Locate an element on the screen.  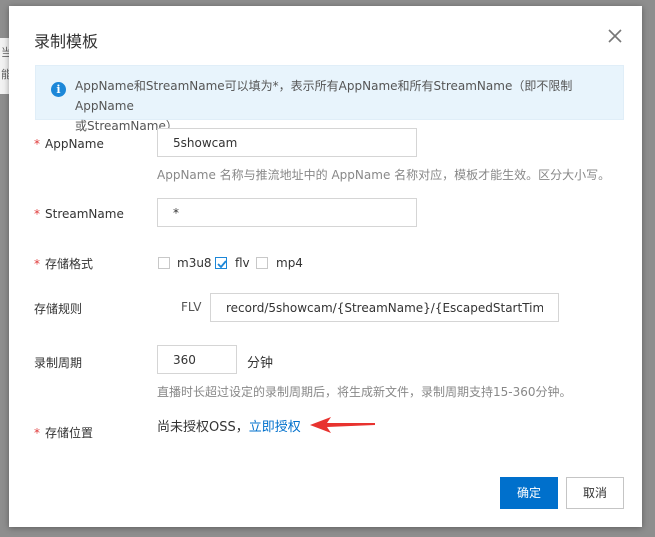
format-label: * 存储格式 is located at coordinates (64, 264).